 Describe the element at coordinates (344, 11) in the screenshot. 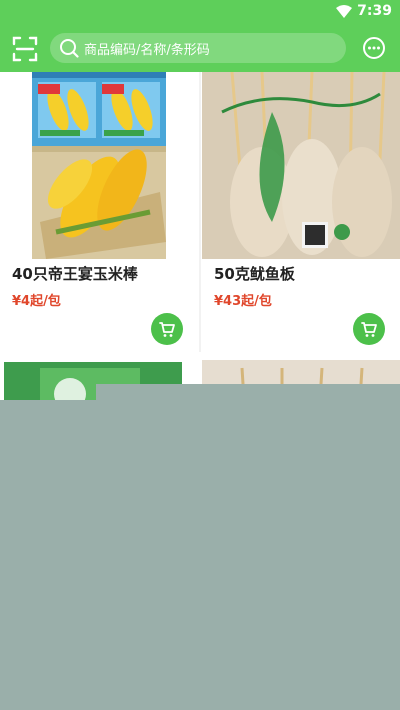

I see `wifi-icon` at that location.